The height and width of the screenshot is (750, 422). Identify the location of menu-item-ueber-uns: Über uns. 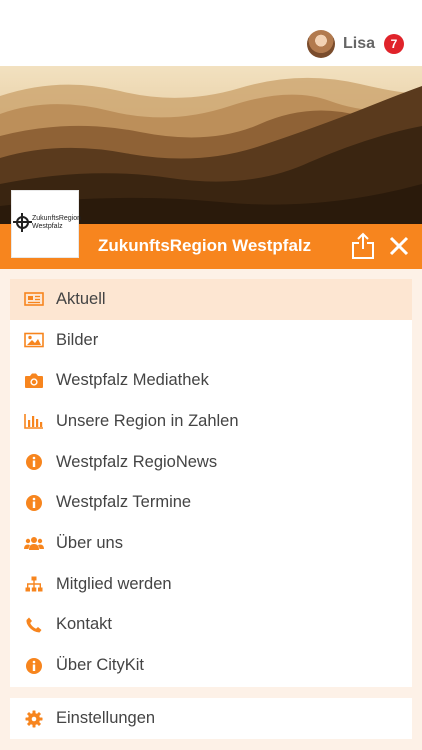
(211, 543).